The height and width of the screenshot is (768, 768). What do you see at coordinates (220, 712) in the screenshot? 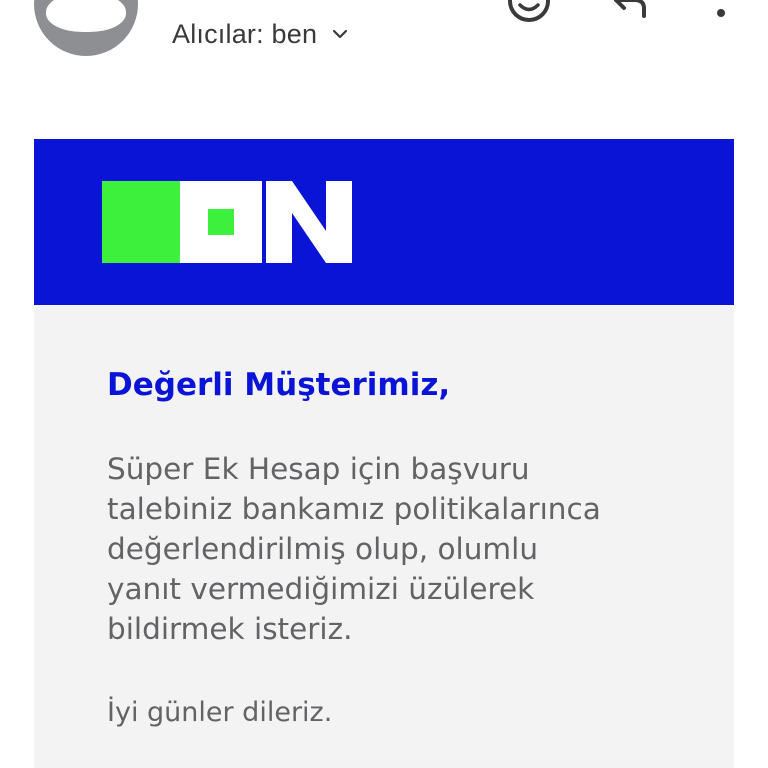
I see `closing-line: İyi günler dileriz.` at bounding box center [220, 712].